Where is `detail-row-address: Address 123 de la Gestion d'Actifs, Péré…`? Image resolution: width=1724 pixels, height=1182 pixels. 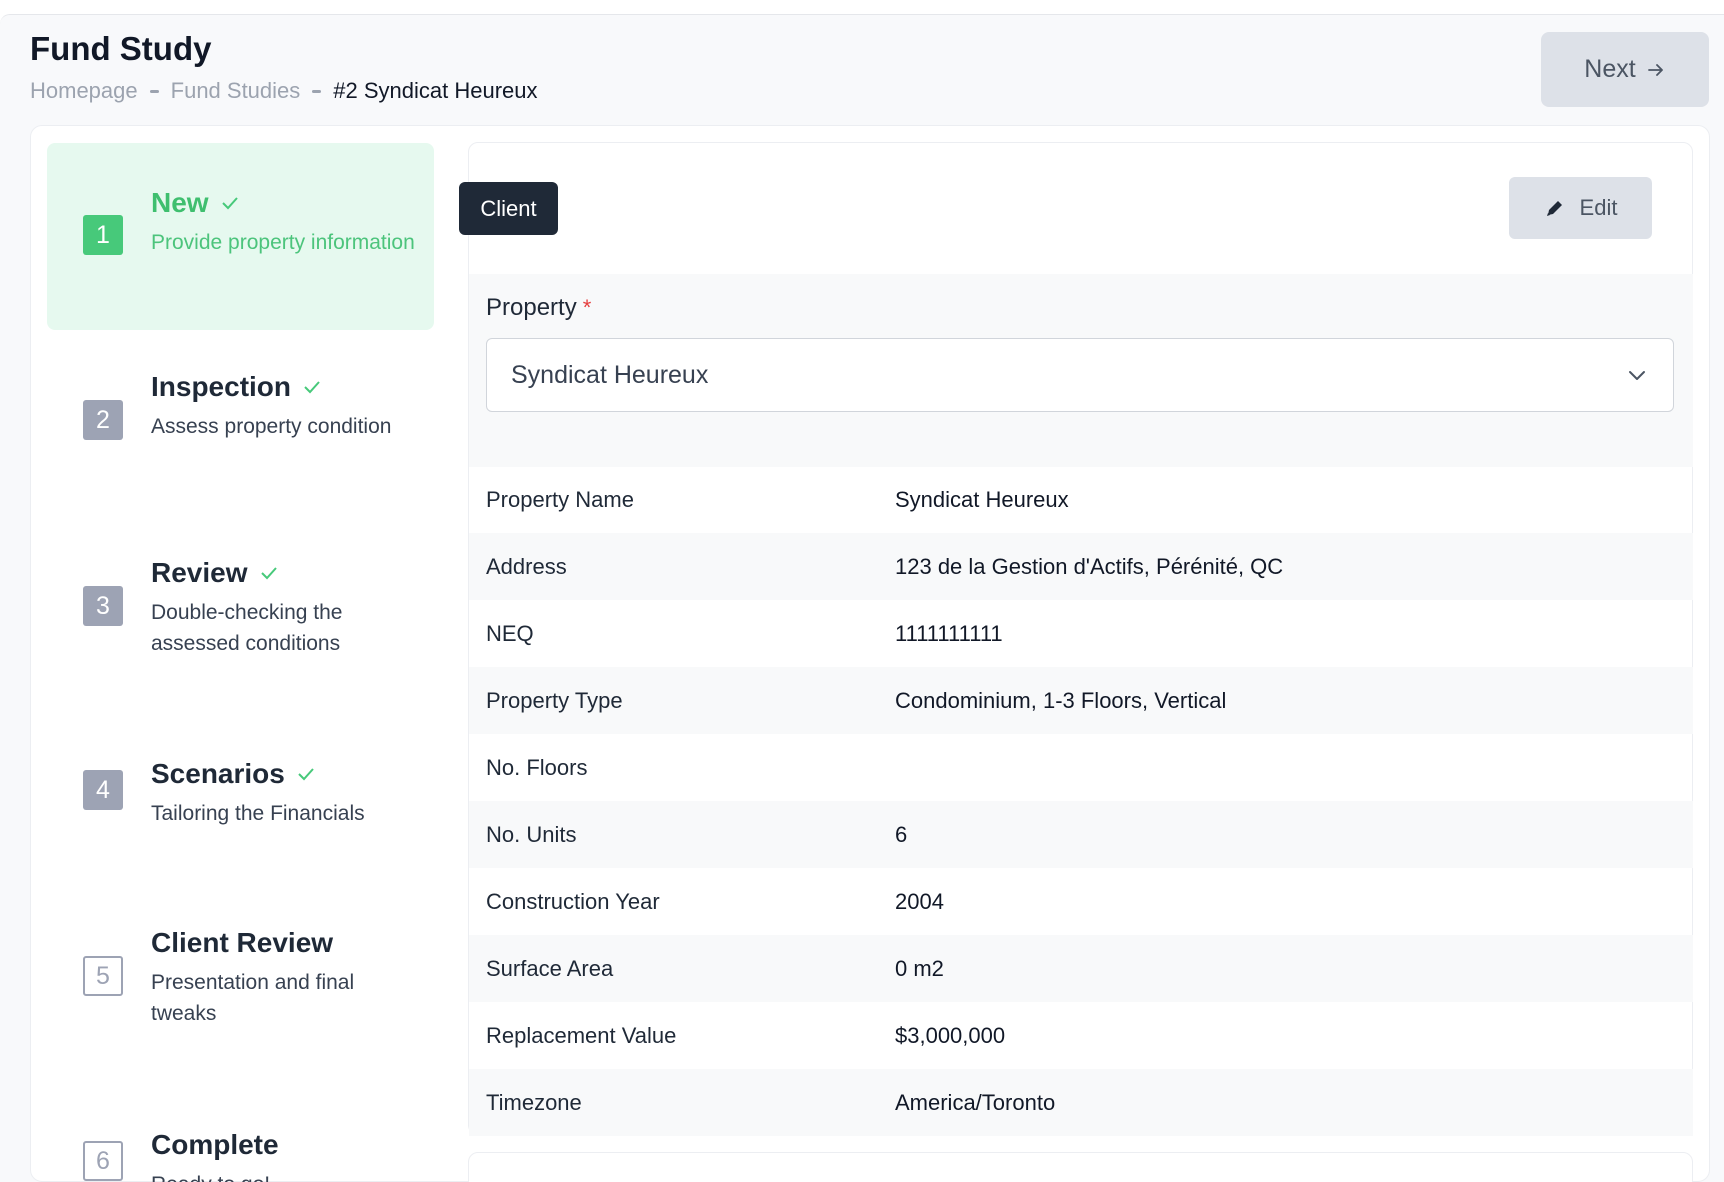 detail-row-address: Address 123 de la Gestion d'Actifs, Péré… is located at coordinates (1081, 566).